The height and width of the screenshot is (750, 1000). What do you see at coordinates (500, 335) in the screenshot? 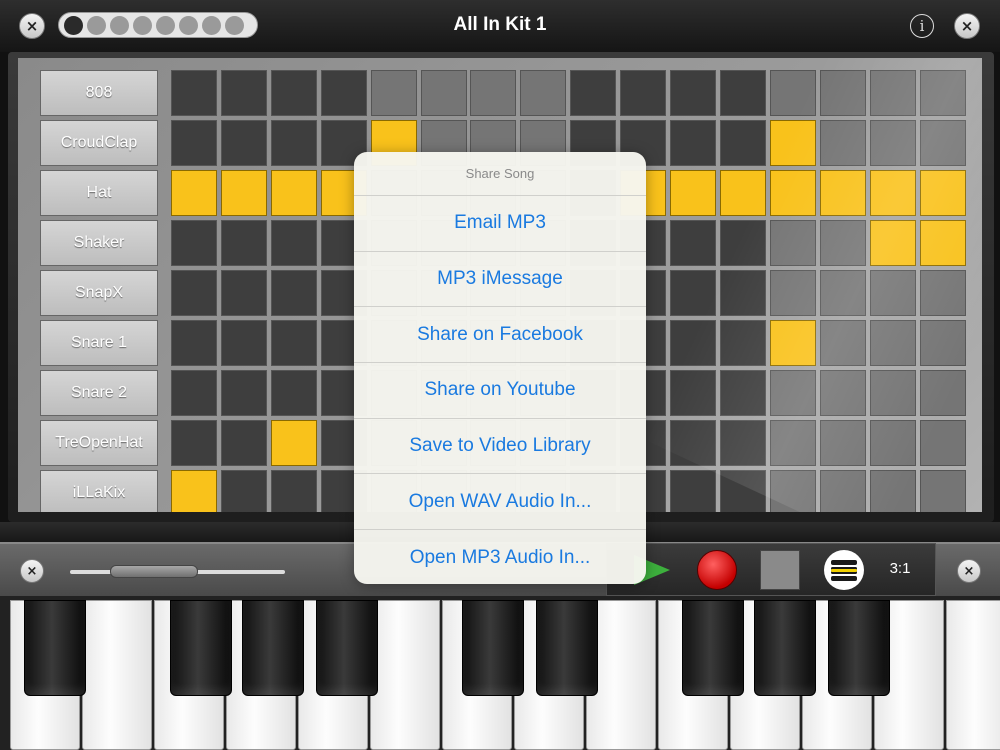
I see `share-facebook-option: Share on Facebook` at bounding box center [500, 335].